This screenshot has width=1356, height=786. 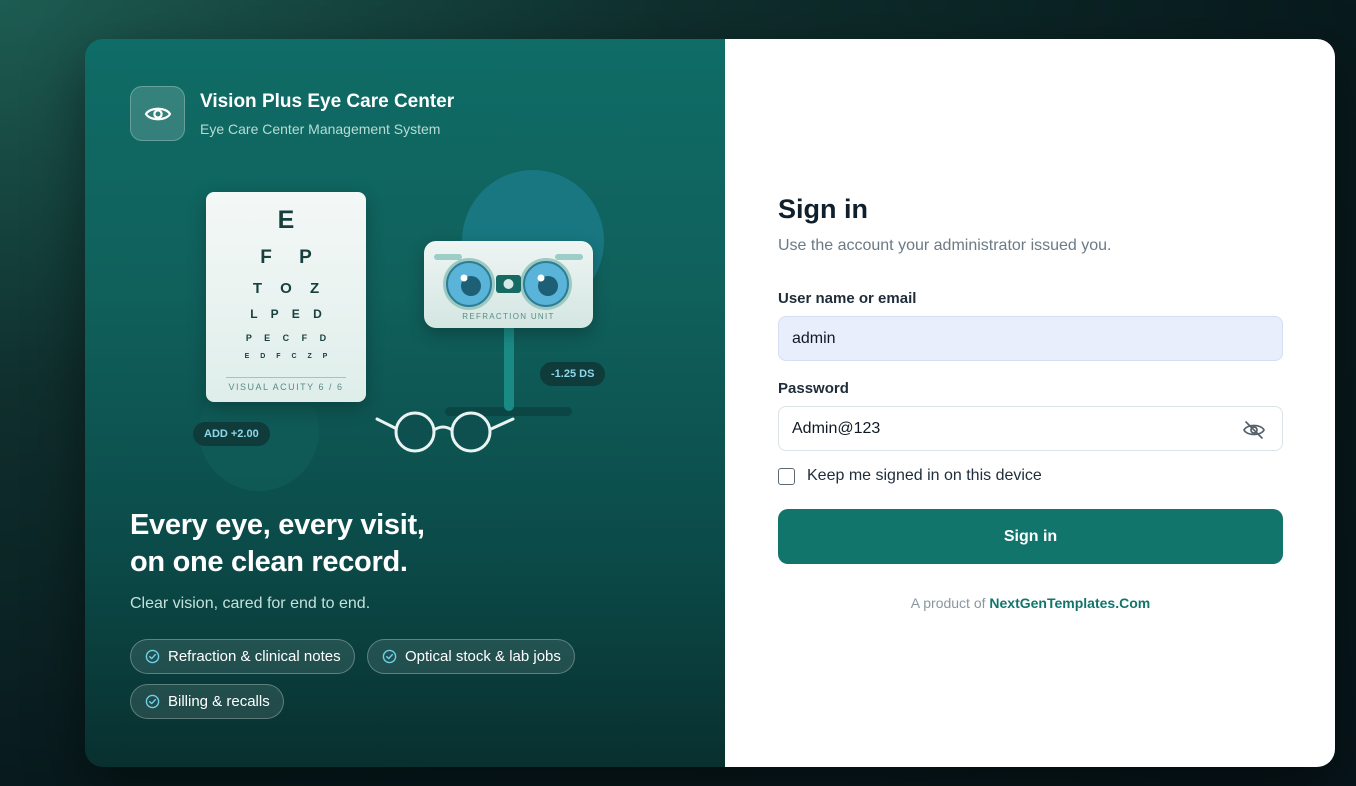 What do you see at coordinates (327, 101) in the screenshot?
I see `brand-name: Vision Plus Eye Care Center` at bounding box center [327, 101].